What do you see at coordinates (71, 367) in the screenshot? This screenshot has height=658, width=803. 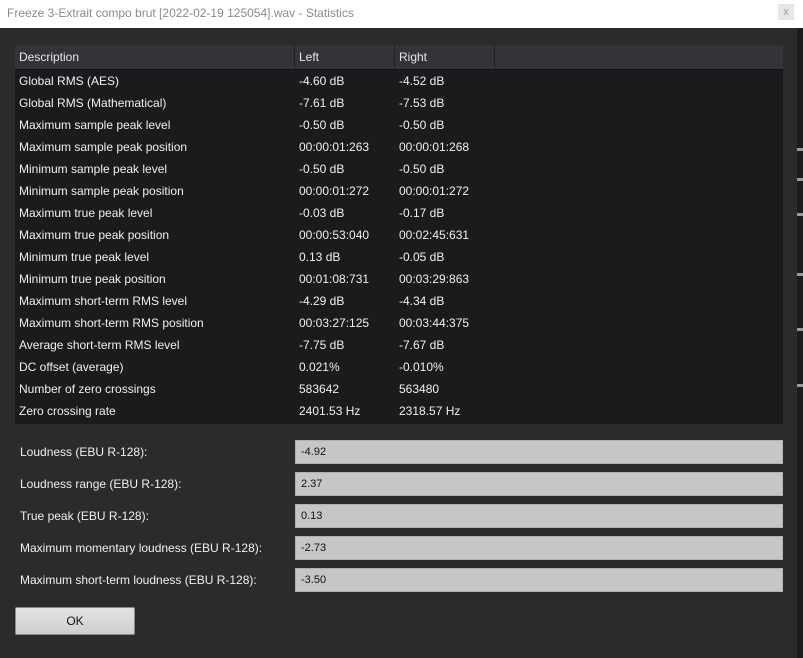 I see `row-description: DC offset (average)` at bounding box center [71, 367].